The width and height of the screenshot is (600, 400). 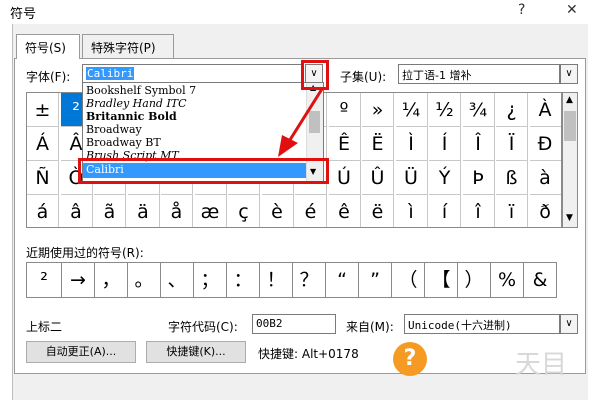 What do you see at coordinates (545, 211) in the screenshot?
I see `symbol-cell: ð` at bounding box center [545, 211].